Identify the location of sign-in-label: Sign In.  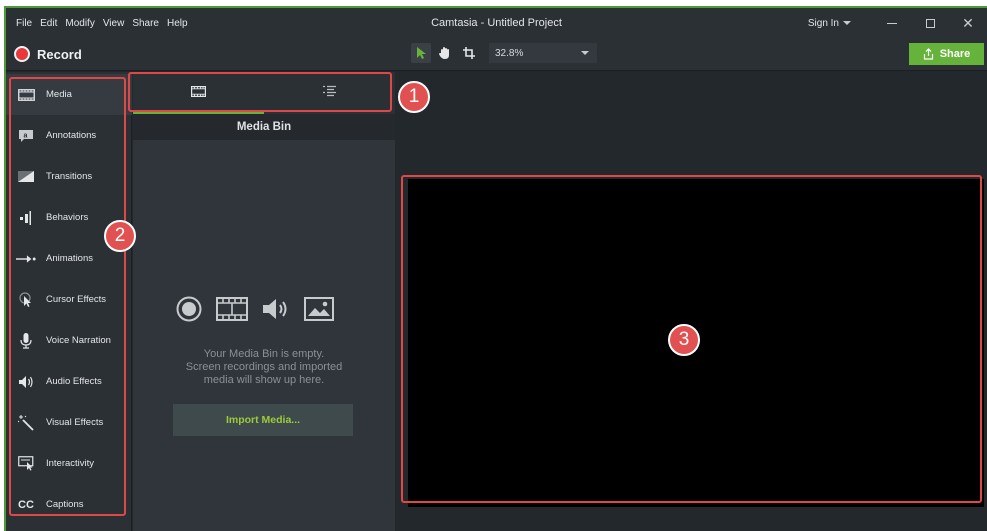
(823, 23).